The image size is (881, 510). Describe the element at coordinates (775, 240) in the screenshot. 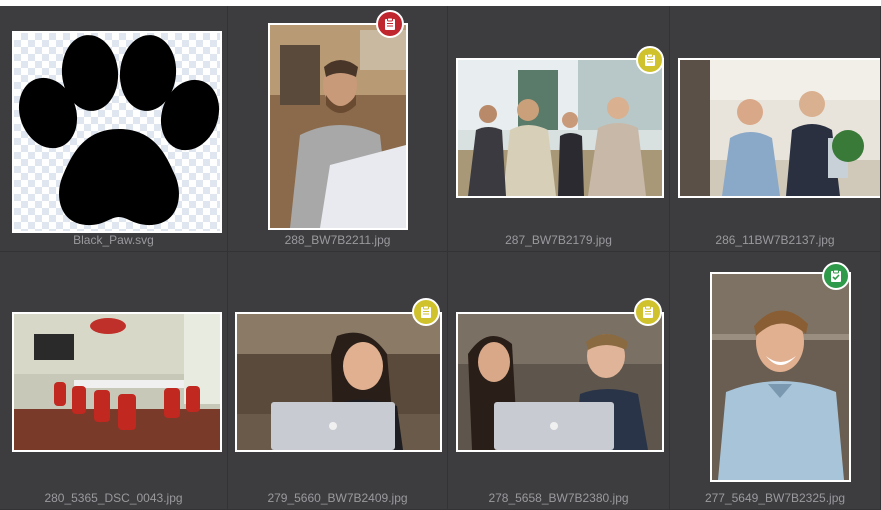

I see `filename-label: 286_11BW7B2137.jpg` at that location.